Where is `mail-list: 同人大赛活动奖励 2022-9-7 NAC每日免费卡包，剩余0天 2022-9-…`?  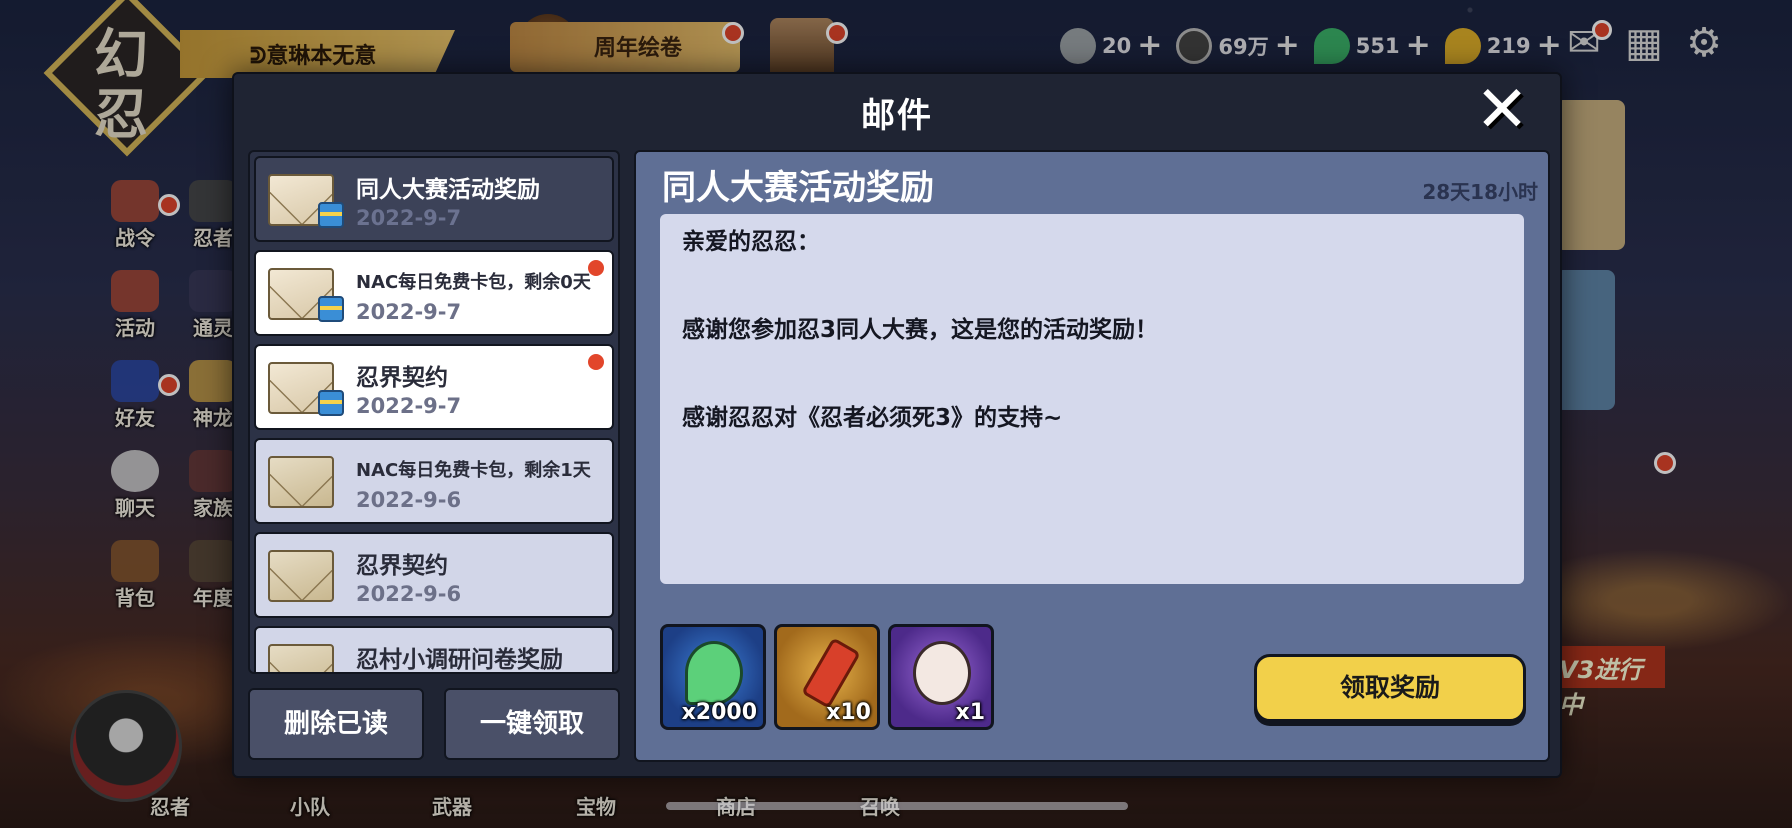 mail-list: 同人大赛活动奖励 2022-9-7 NAC每日免费卡包，剩余0天 2022-9-… is located at coordinates (434, 412).